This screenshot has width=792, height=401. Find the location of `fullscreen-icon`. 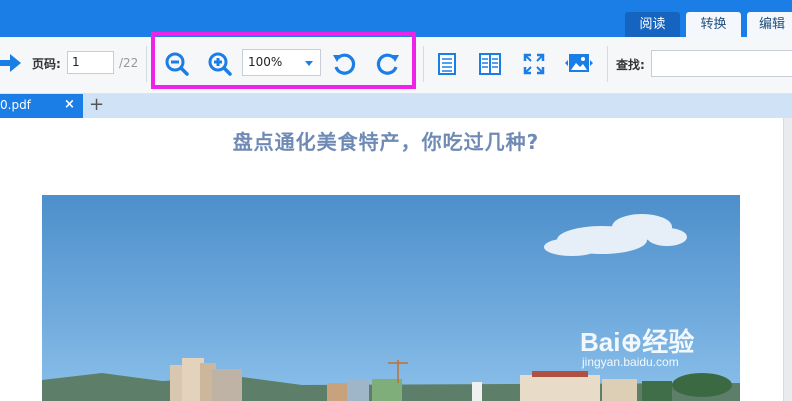

fullscreen-icon is located at coordinates (534, 64).